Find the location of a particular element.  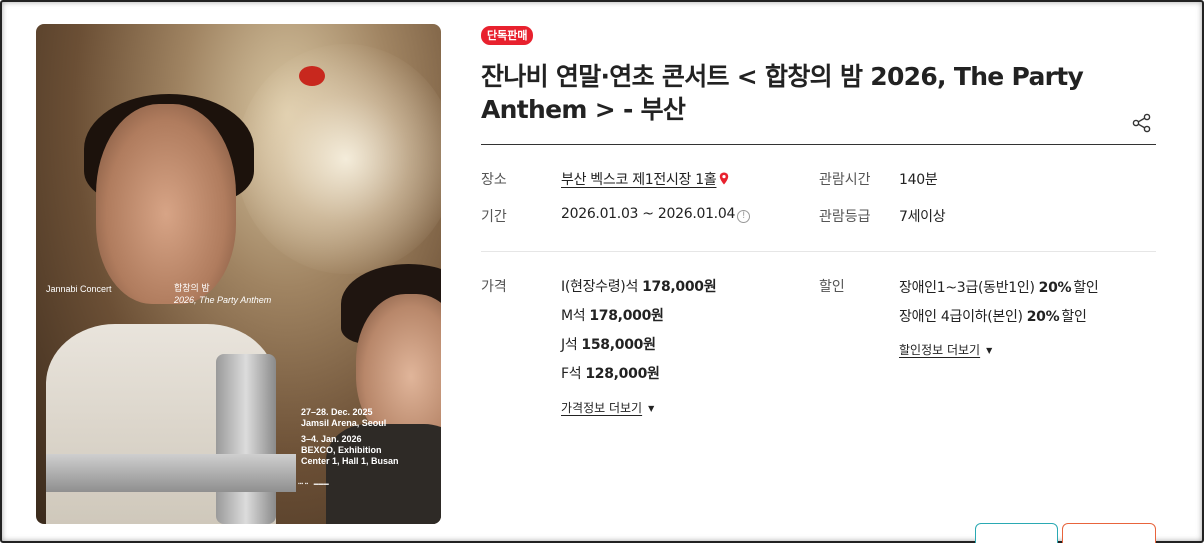

seat-price: 158,000원 is located at coordinates (618, 345).